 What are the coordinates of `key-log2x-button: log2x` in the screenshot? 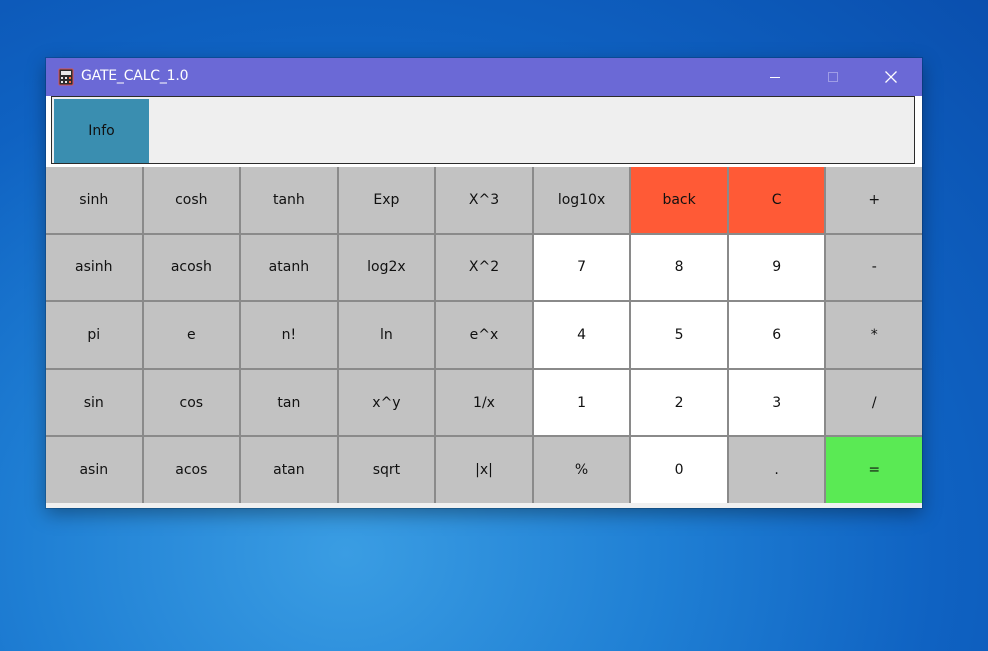 It's located at (386, 267).